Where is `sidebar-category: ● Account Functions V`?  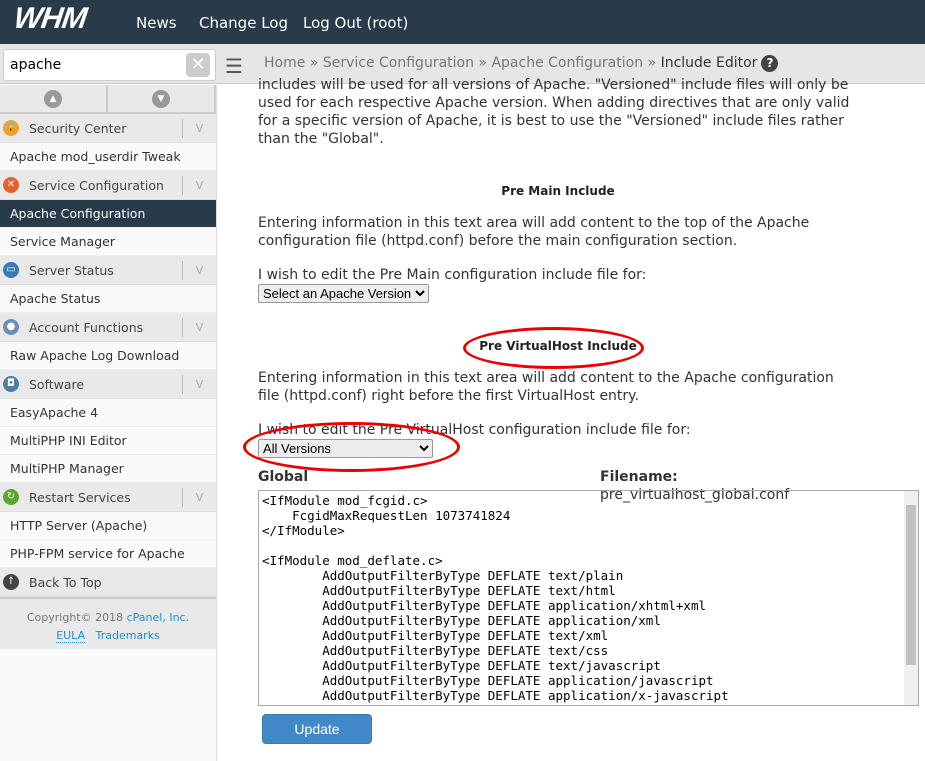
sidebar-category: ● Account Functions V is located at coordinates (108, 327).